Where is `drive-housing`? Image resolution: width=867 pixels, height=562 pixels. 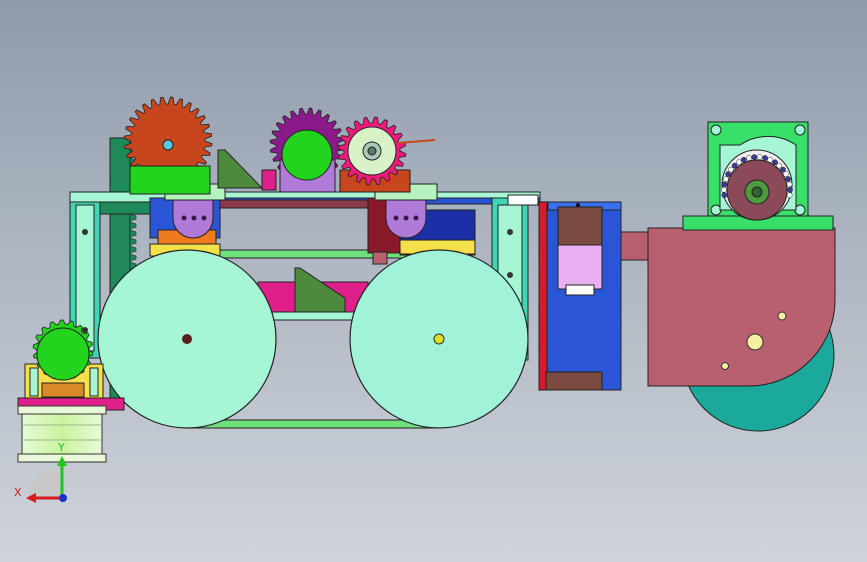 drive-housing is located at coordinates (580, 296).